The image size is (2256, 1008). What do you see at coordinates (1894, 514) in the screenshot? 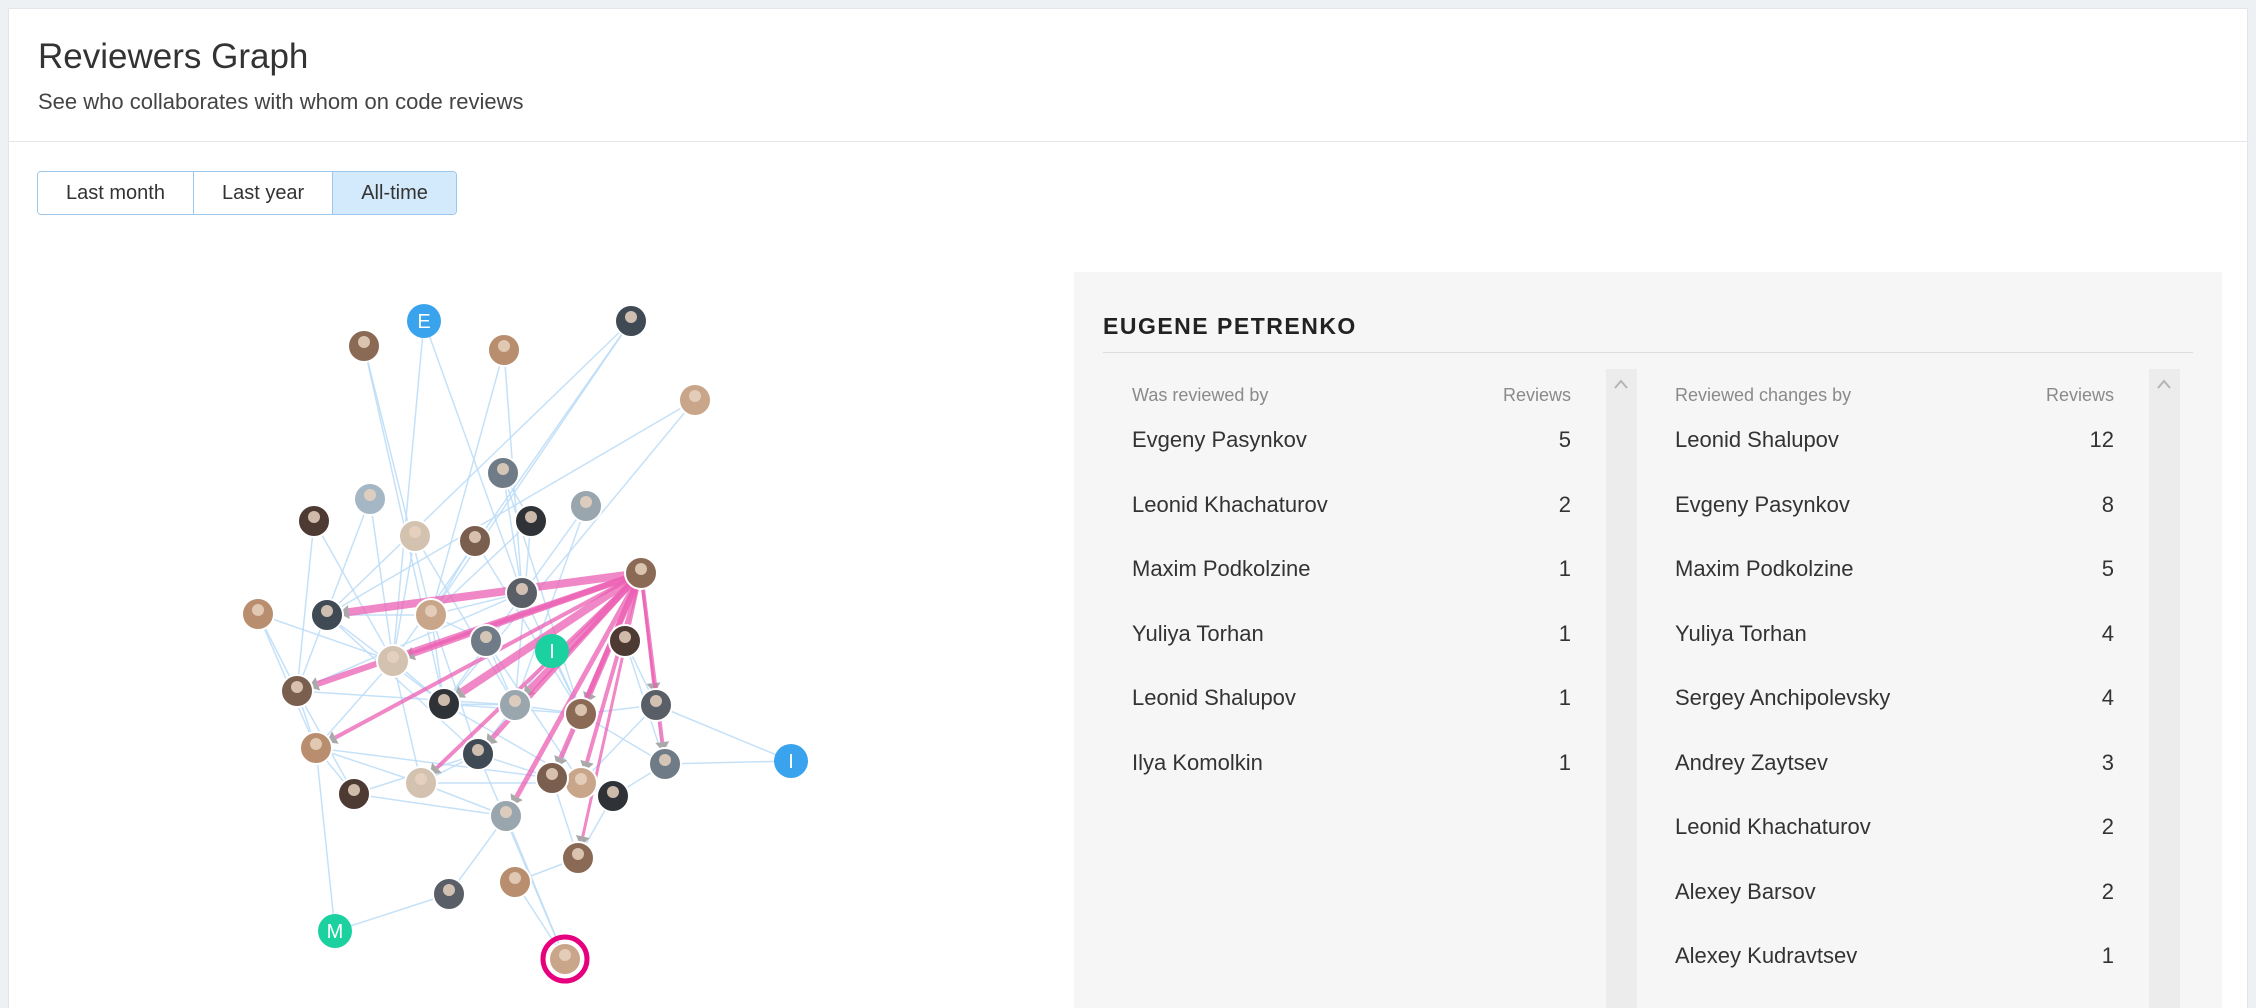
I see `list-item: Evgeny Pasynkov 8` at bounding box center [1894, 514].